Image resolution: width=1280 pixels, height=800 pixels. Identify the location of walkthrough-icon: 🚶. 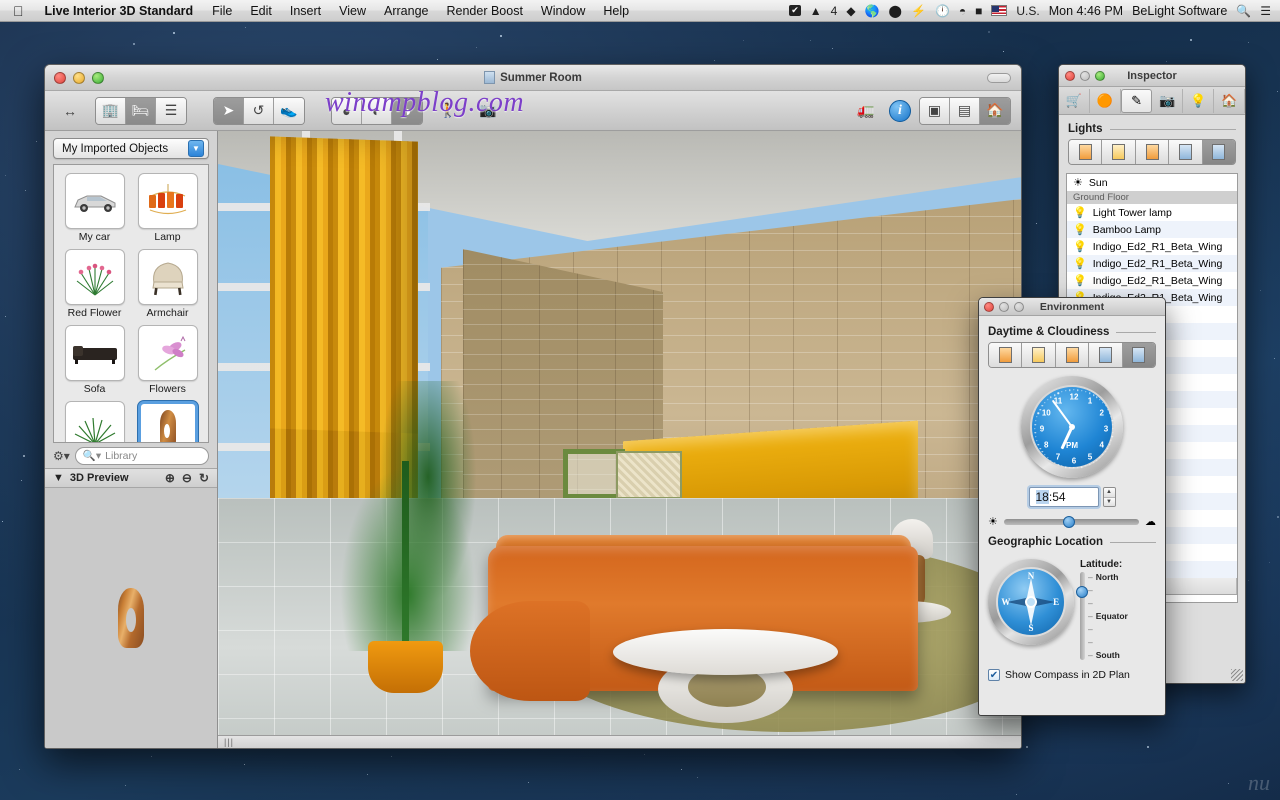
(448, 111).